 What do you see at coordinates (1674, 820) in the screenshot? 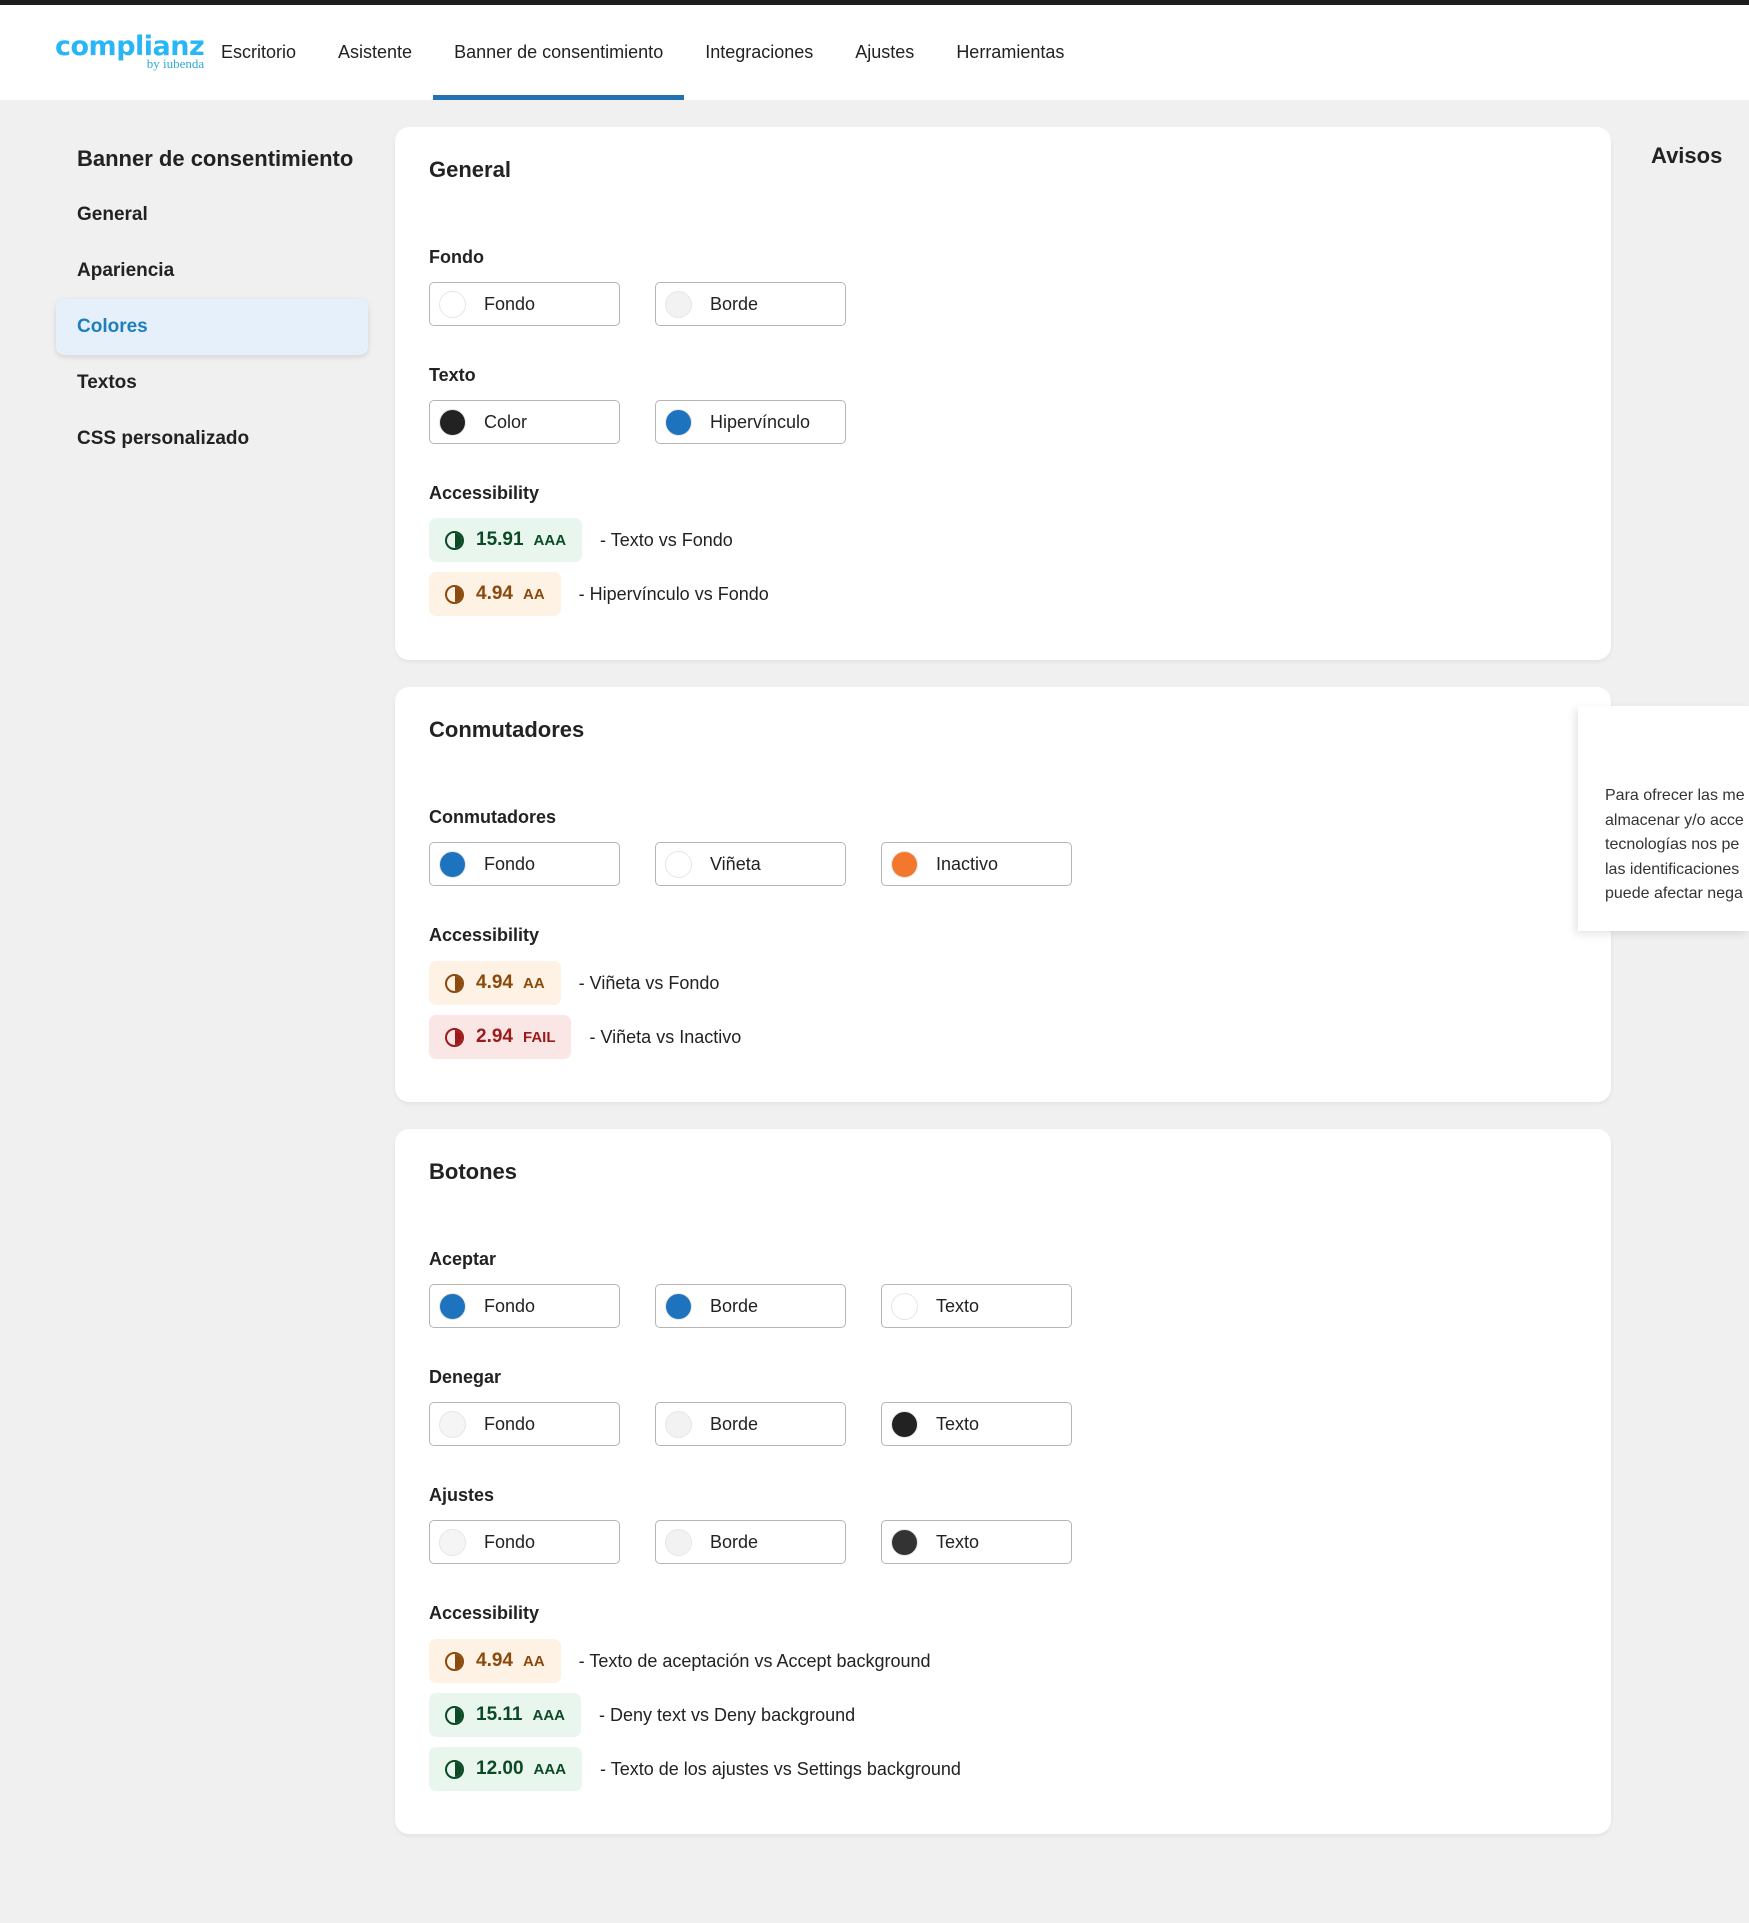
I see `preview-line: almacenar y/o acce` at bounding box center [1674, 820].